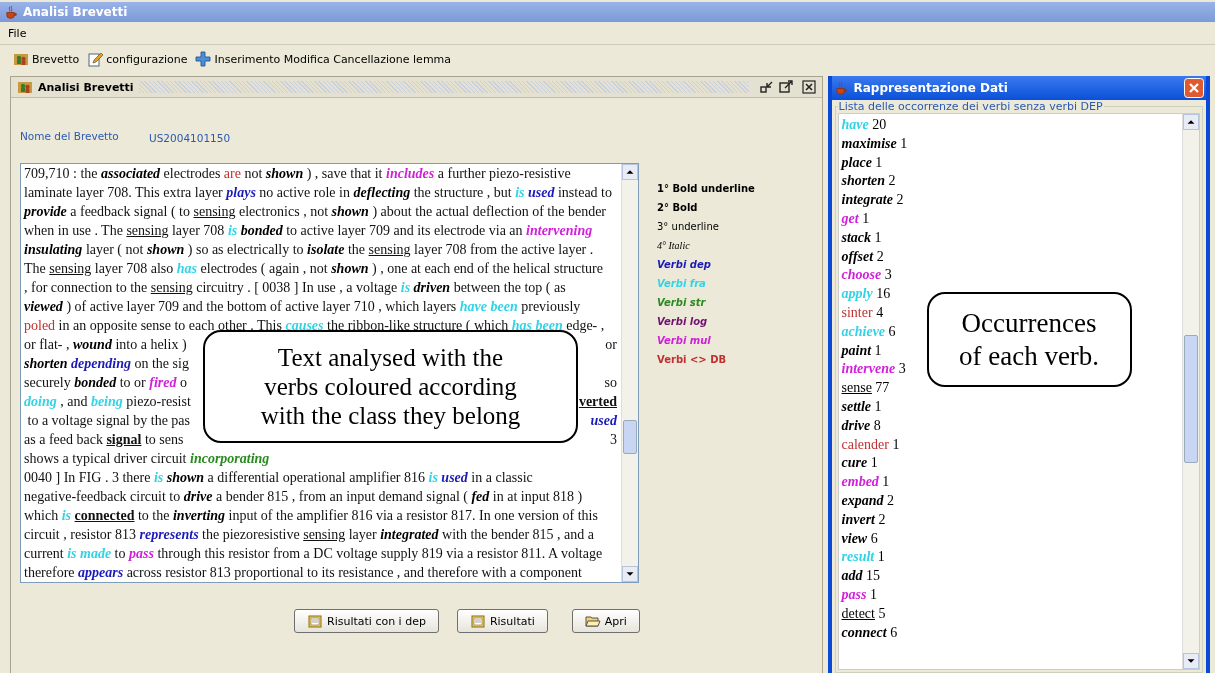 Image resolution: width=1215 pixels, height=673 pixels. Describe the element at coordinates (862, 313) in the screenshot. I see `verb-list-item: sinter 4` at that location.